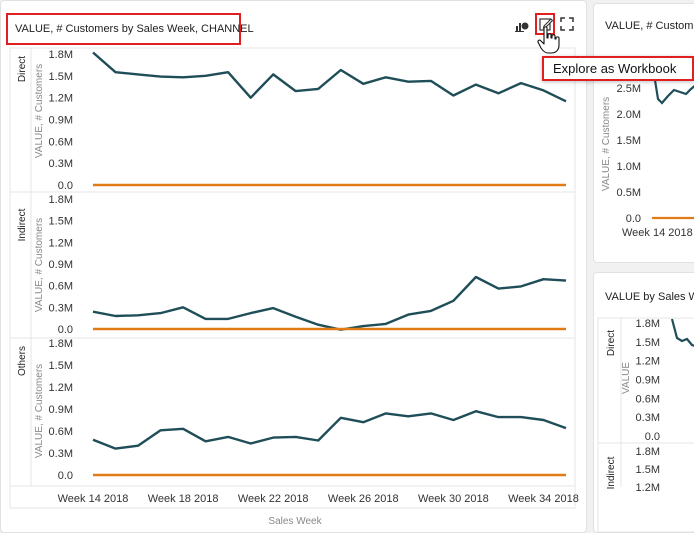 This screenshot has height=533, width=694. What do you see at coordinates (629, 115) in the screenshot?
I see `y-tick-label: 2.0M` at bounding box center [629, 115].